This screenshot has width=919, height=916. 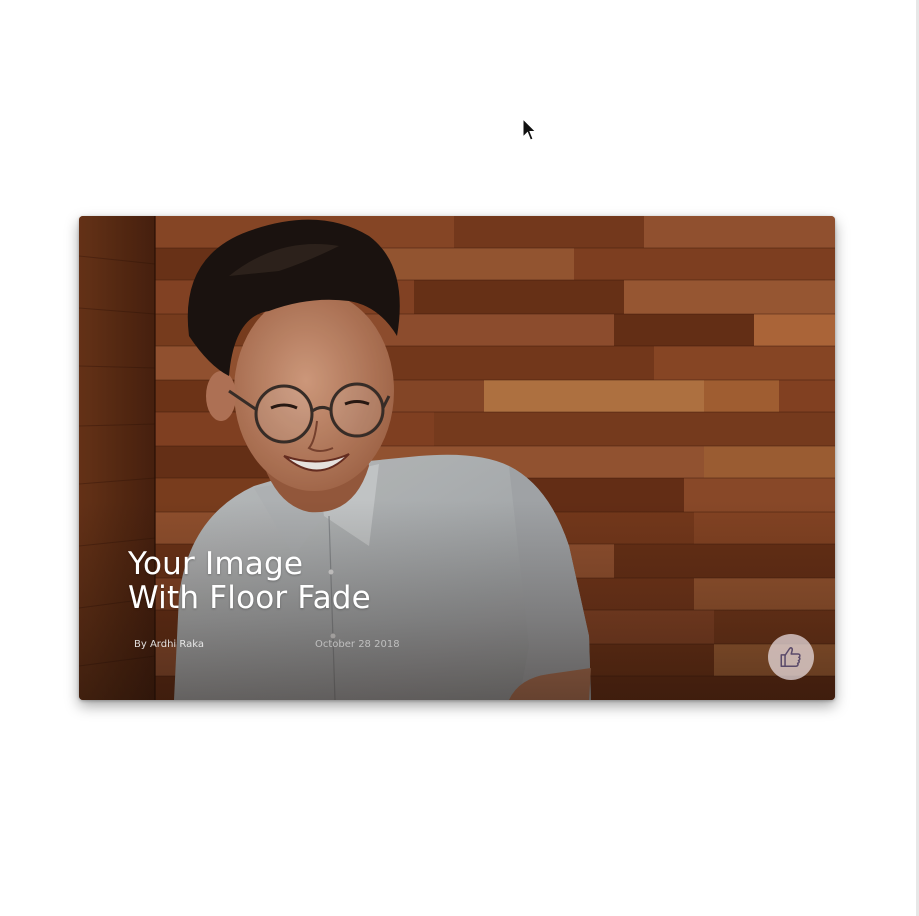 What do you see at coordinates (529, 129) in the screenshot?
I see `mouse-cursor-icon` at bounding box center [529, 129].